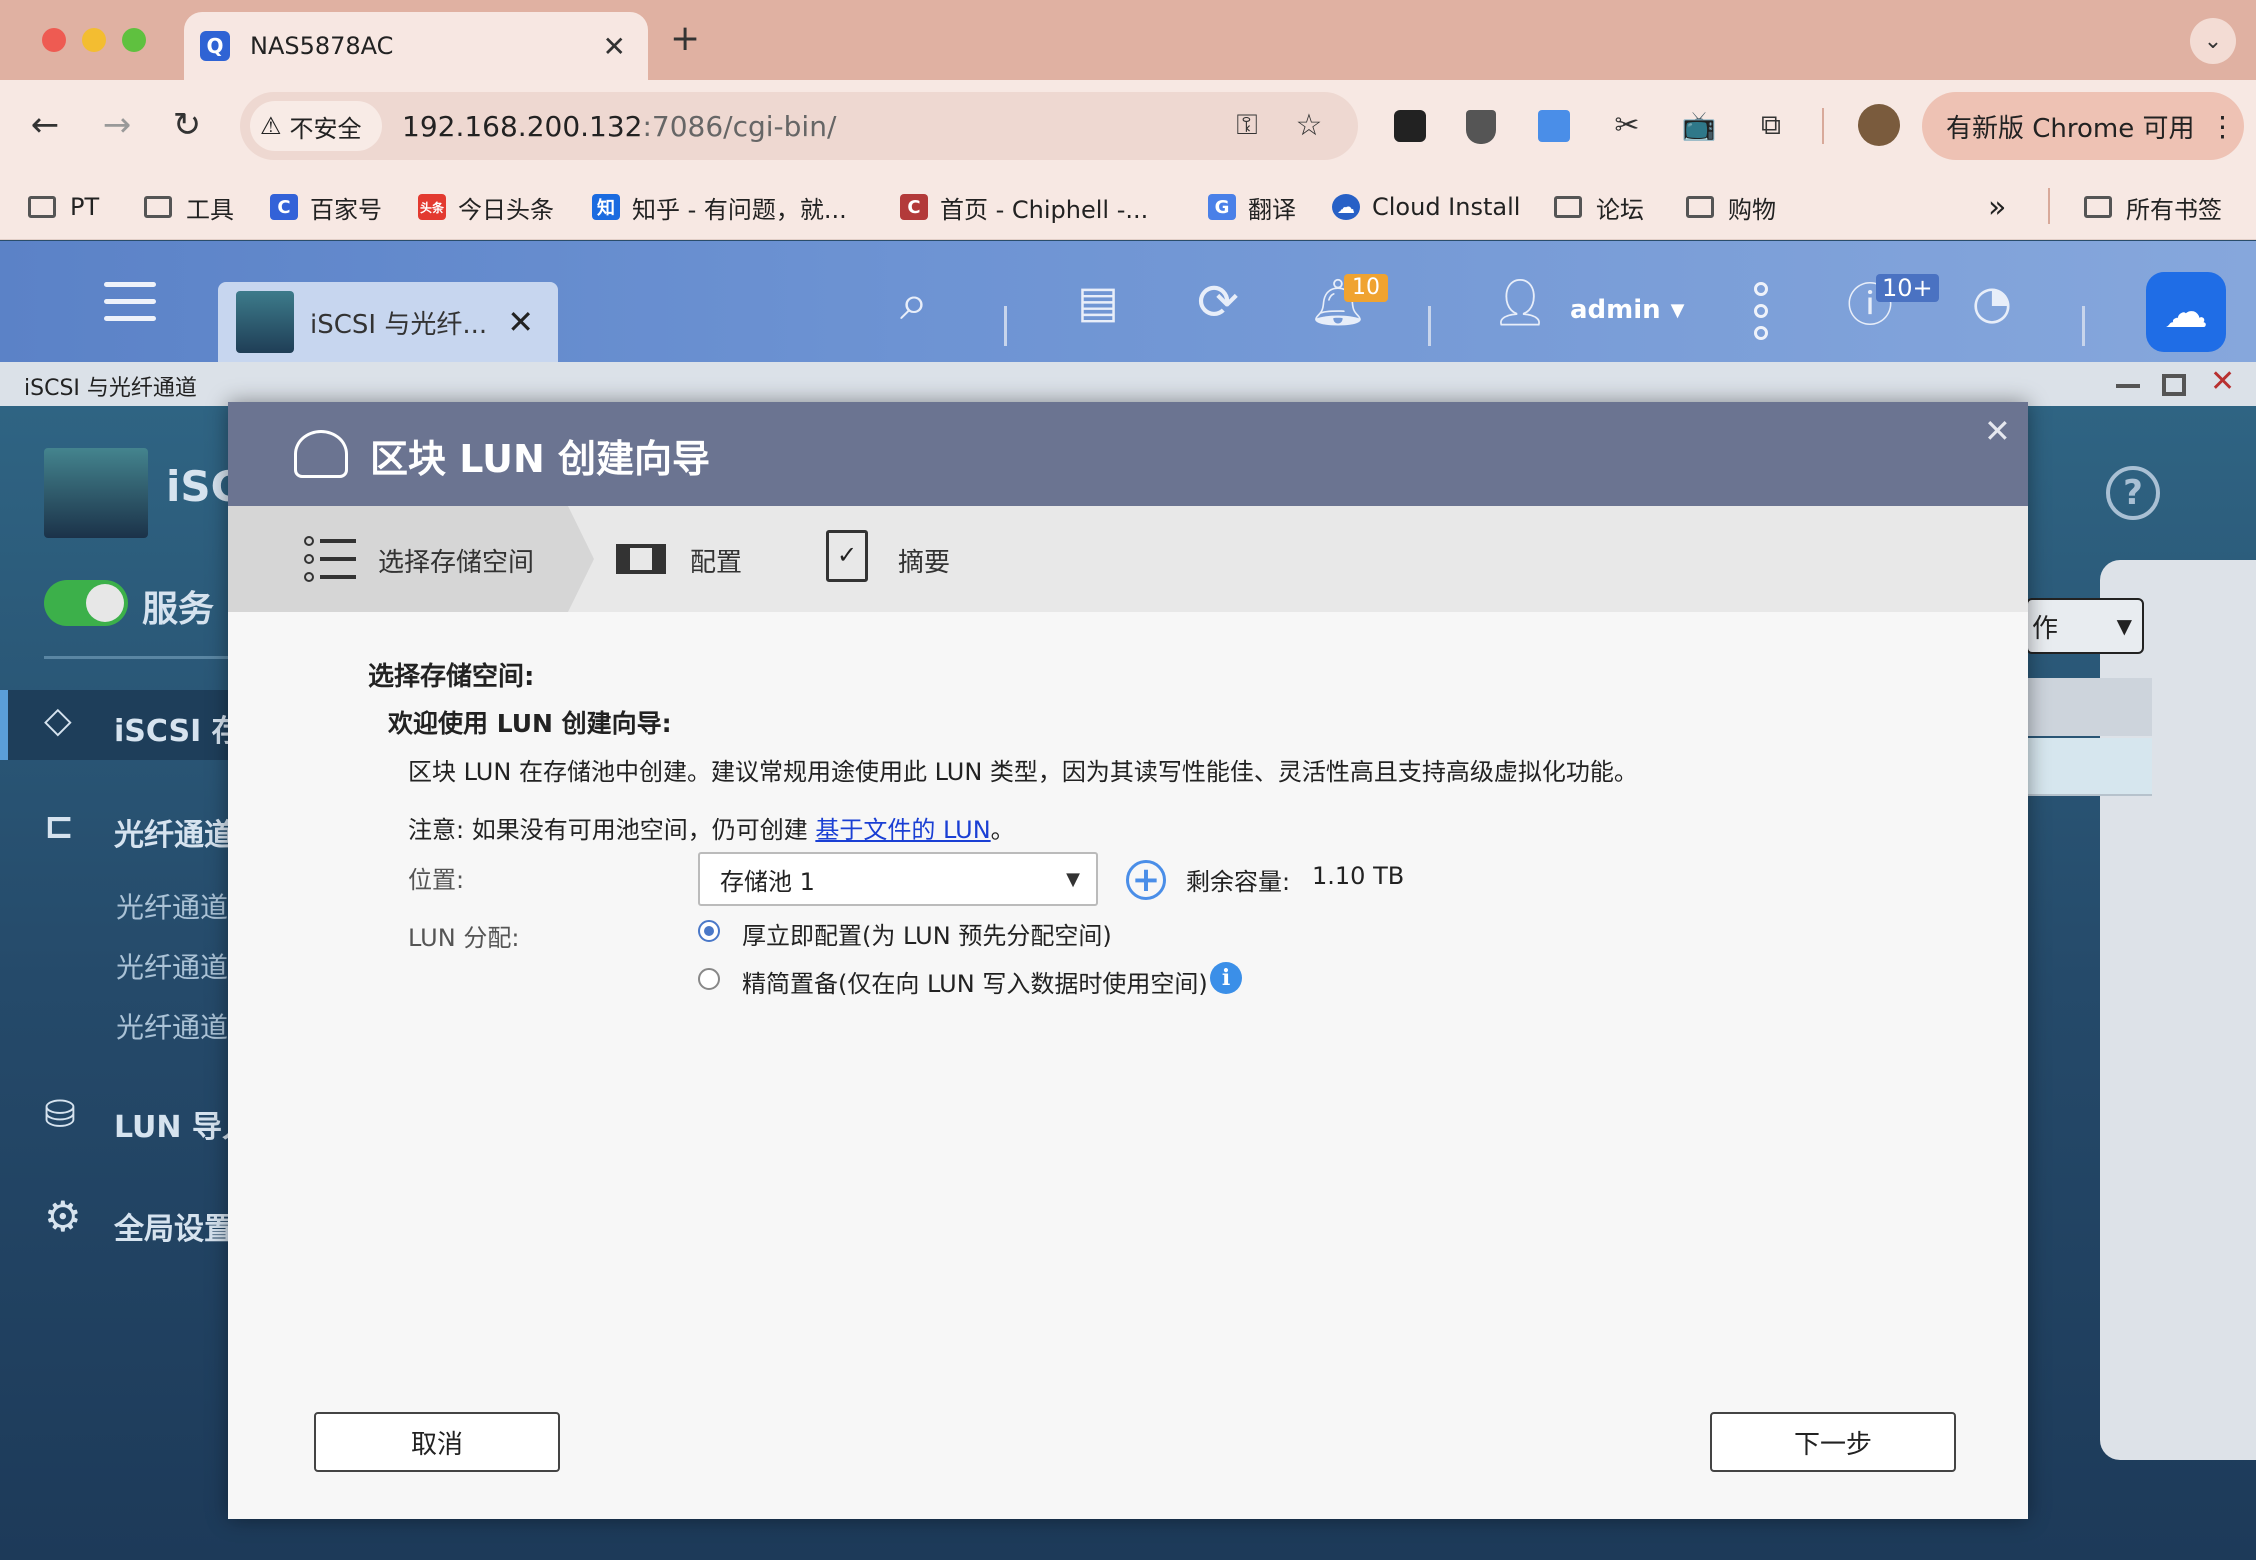  Describe the element at coordinates (2174, 385) in the screenshot. I see `app-maximize-icon` at that location.